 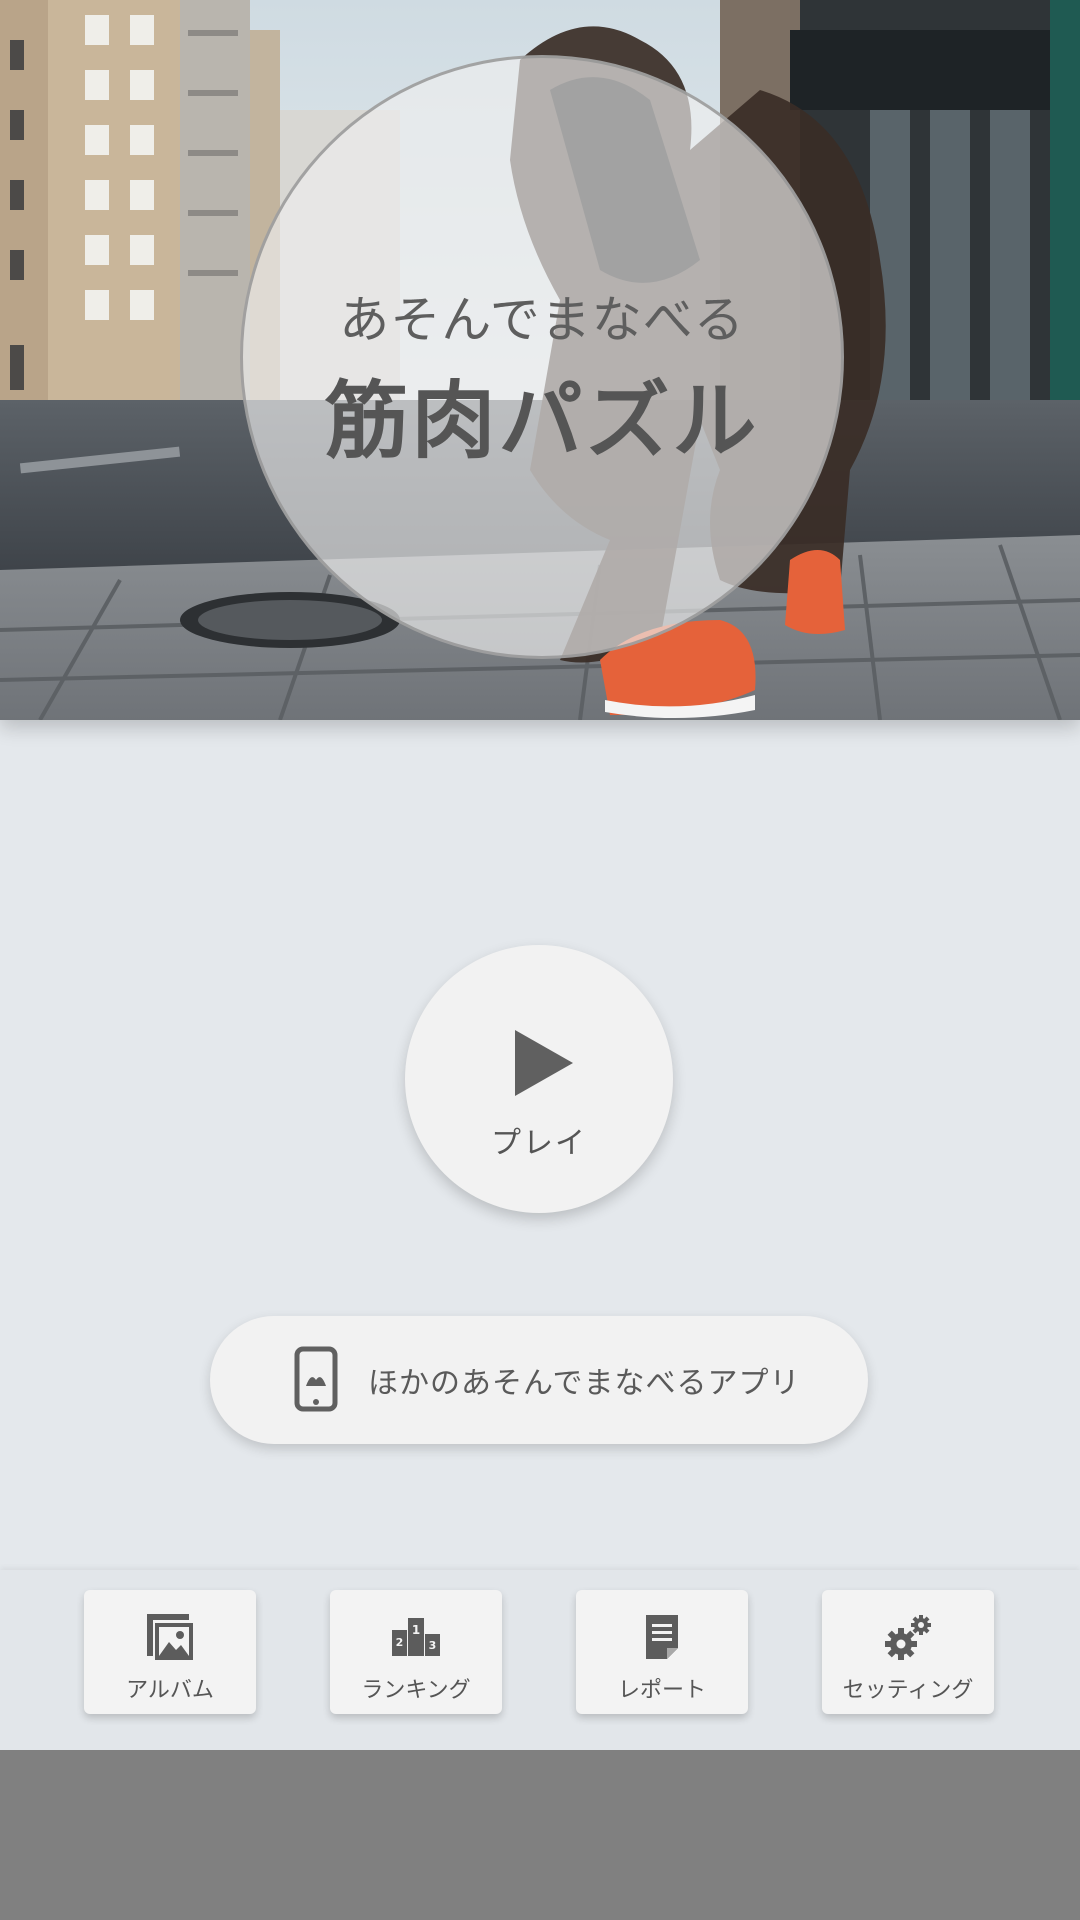 I want to click on nav-album-button: アルバム, so click(x=170, y=1652).